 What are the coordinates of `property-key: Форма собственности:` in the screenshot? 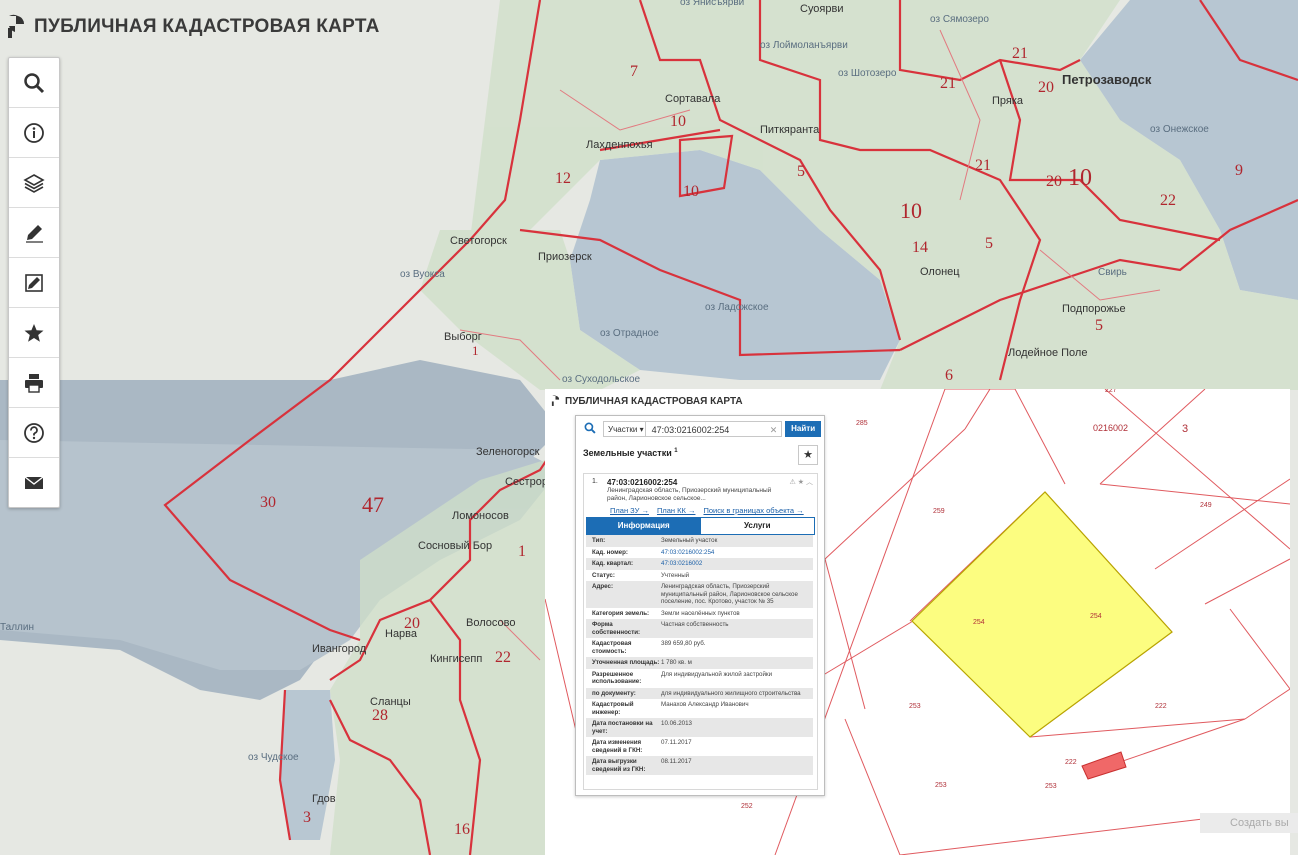 It's located at (616, 628).